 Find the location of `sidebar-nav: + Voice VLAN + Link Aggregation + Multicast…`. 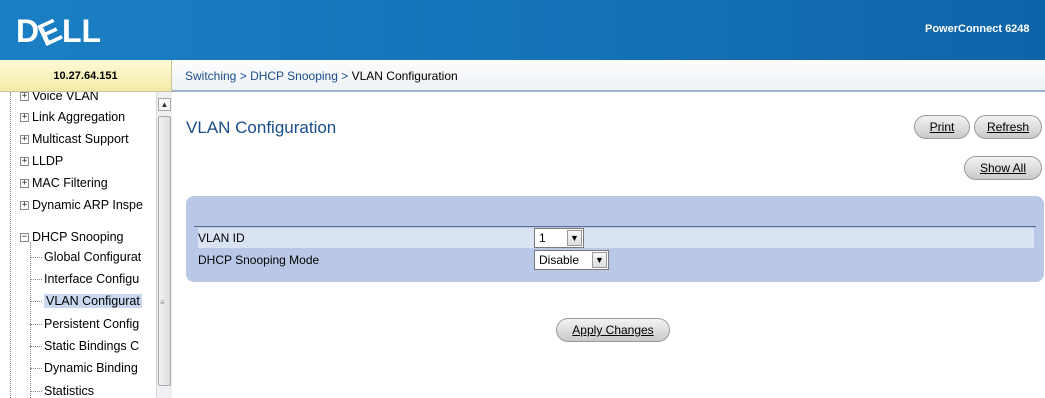

sidebar-nav: + Voice VLAN + Link Aggregation + Multicast… is located at coordinates (86, 245).